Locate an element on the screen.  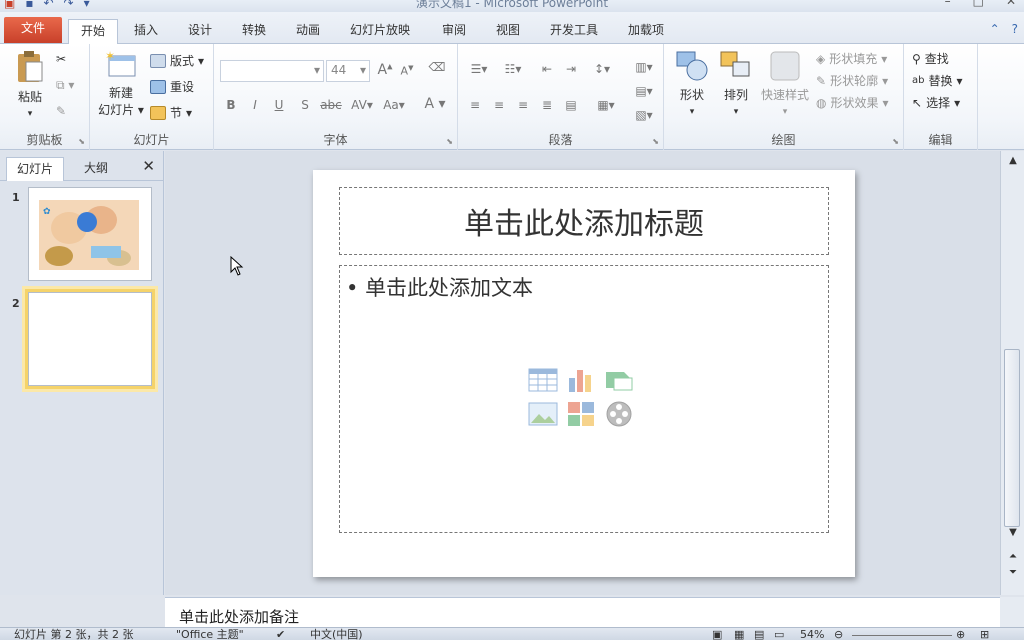
change-case-button: Aa▾ is located at coordinates (394, 105).